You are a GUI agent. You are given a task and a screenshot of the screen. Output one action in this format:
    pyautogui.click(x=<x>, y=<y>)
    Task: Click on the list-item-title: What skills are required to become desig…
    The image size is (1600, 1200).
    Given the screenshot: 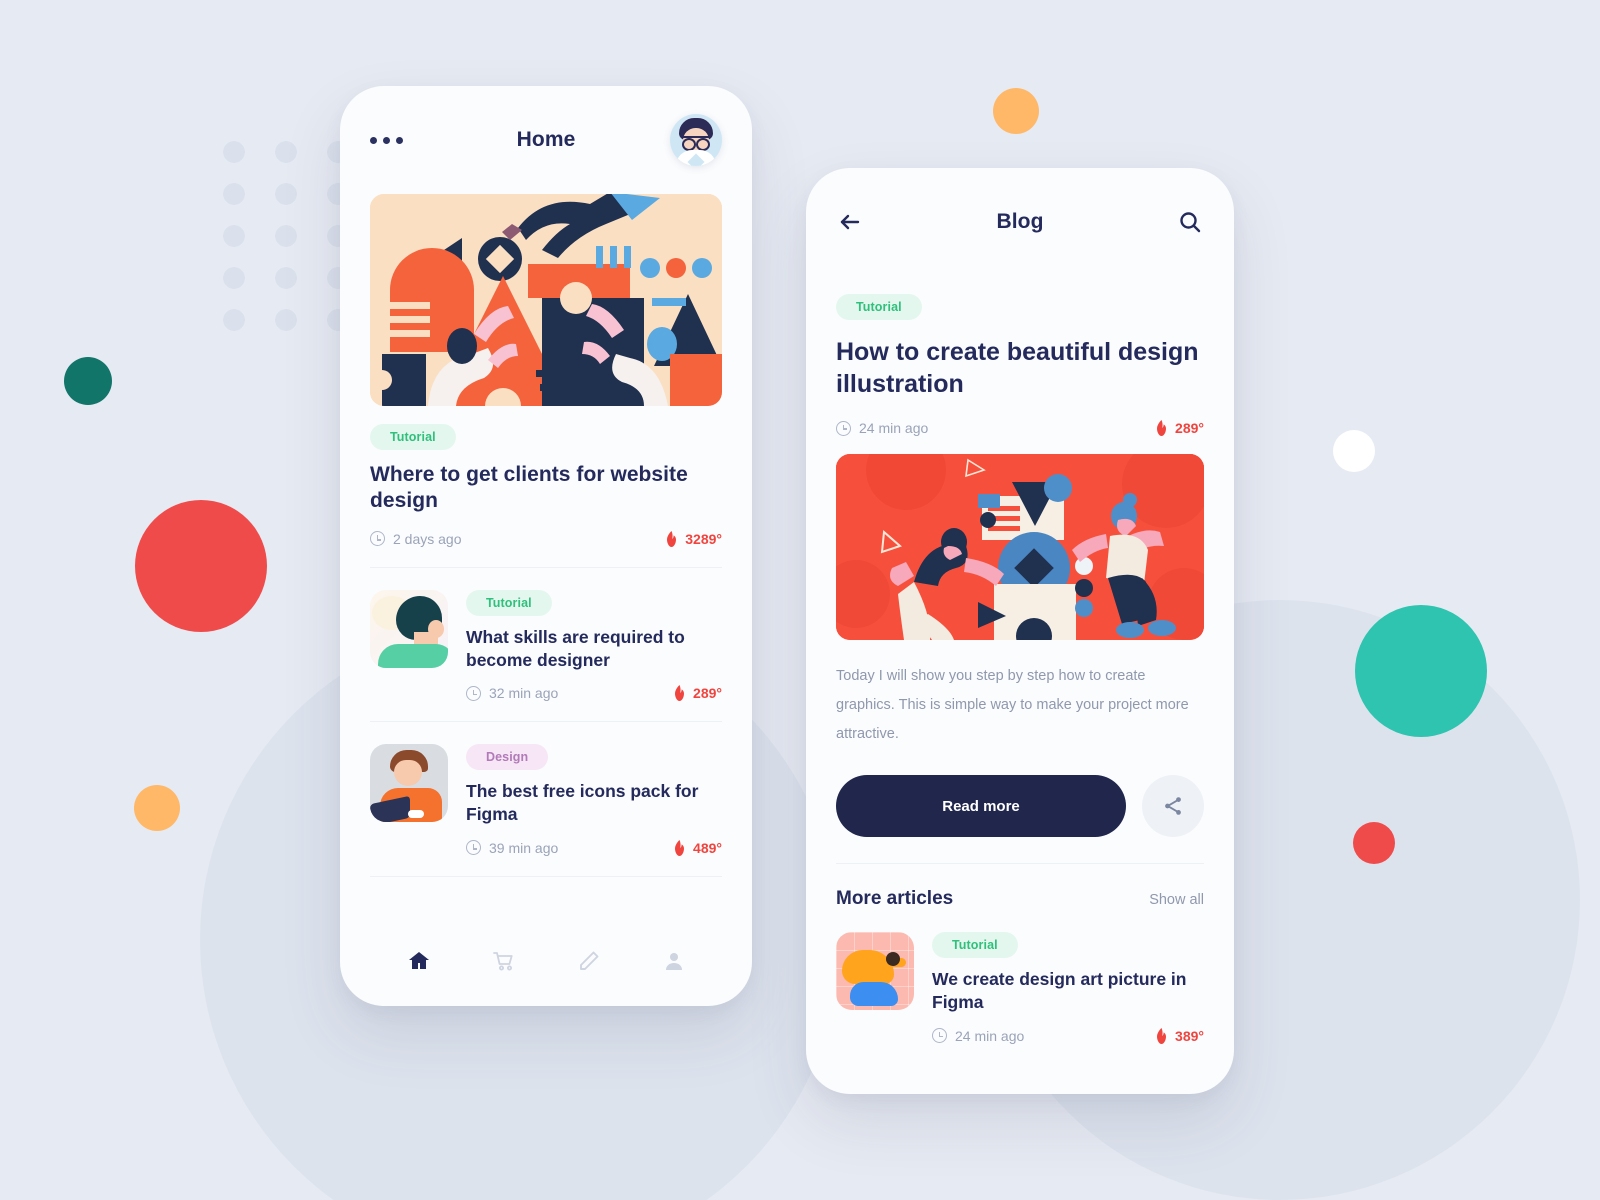 What is the action you would take?
    pyautogui.click(x=575, y=648)
    